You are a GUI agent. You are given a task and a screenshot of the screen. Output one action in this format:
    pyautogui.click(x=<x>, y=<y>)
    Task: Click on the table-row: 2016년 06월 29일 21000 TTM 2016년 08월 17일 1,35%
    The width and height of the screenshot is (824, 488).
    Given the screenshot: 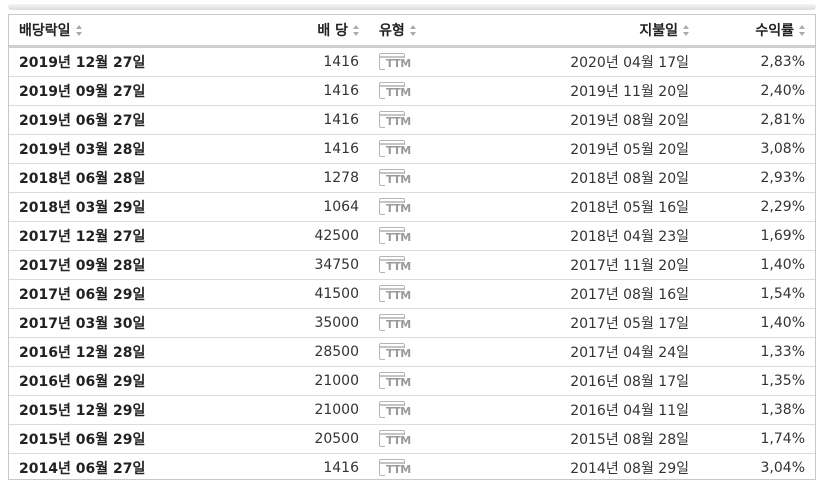 What is the action you would take?
    pyautogui.click(x=412, y=381)
    